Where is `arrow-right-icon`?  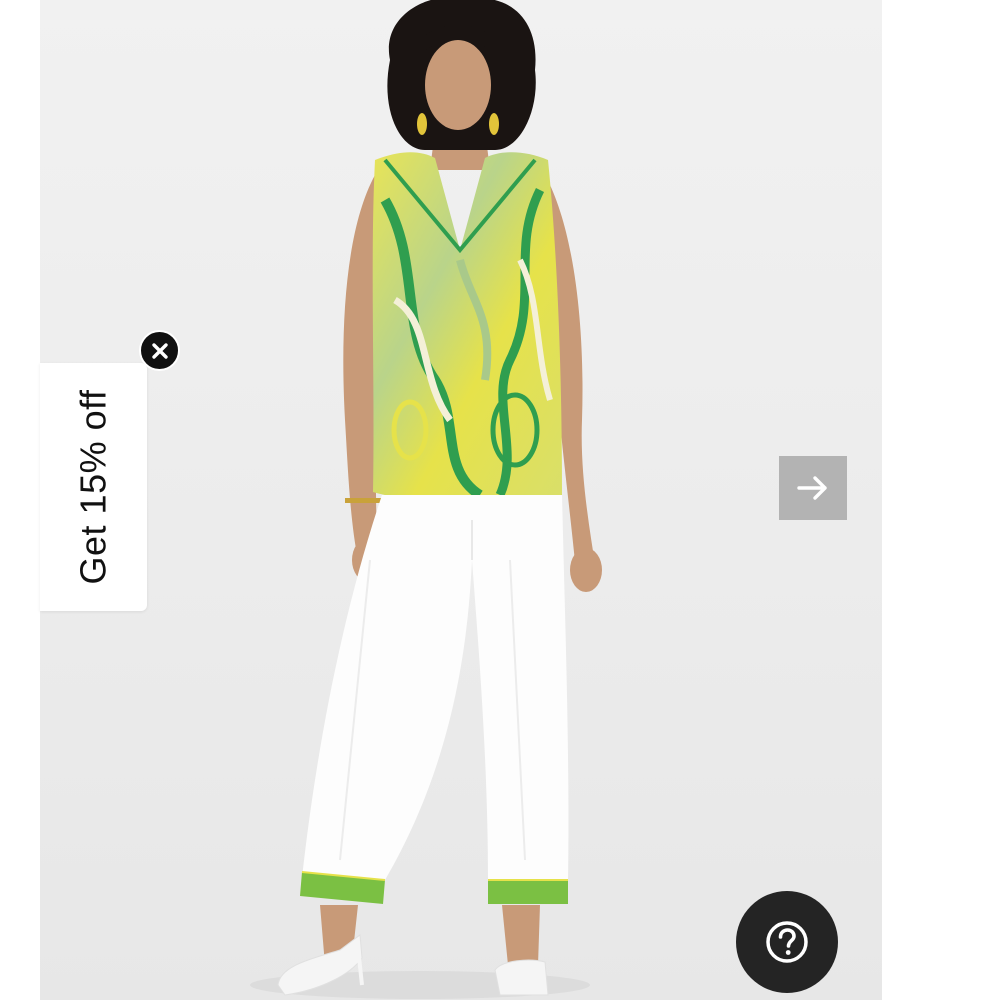
arrow-right-icon is located at coordinates (812, 488).